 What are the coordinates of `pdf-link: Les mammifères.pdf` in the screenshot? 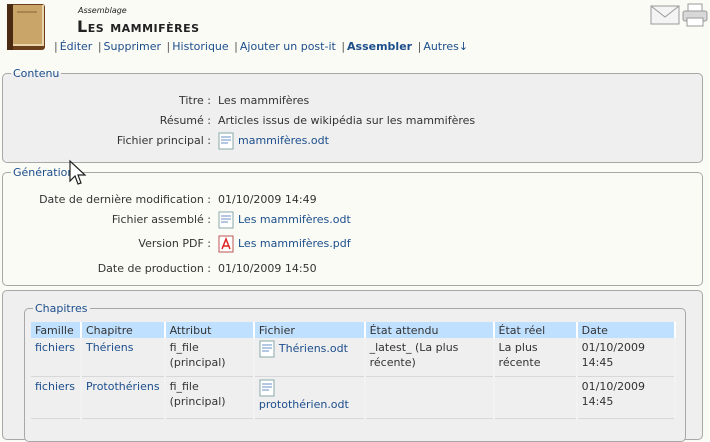 It's located at (294, 243).